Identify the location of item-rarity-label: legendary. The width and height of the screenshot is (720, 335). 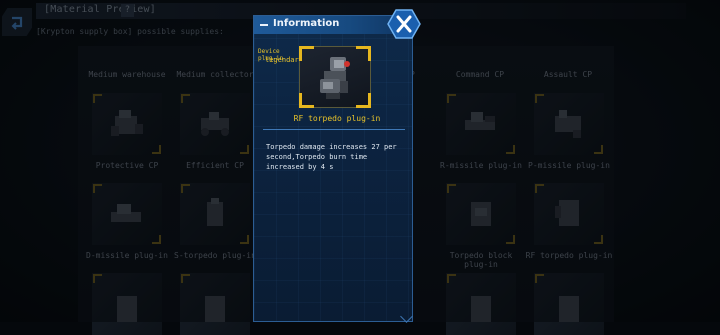
(284, 60).